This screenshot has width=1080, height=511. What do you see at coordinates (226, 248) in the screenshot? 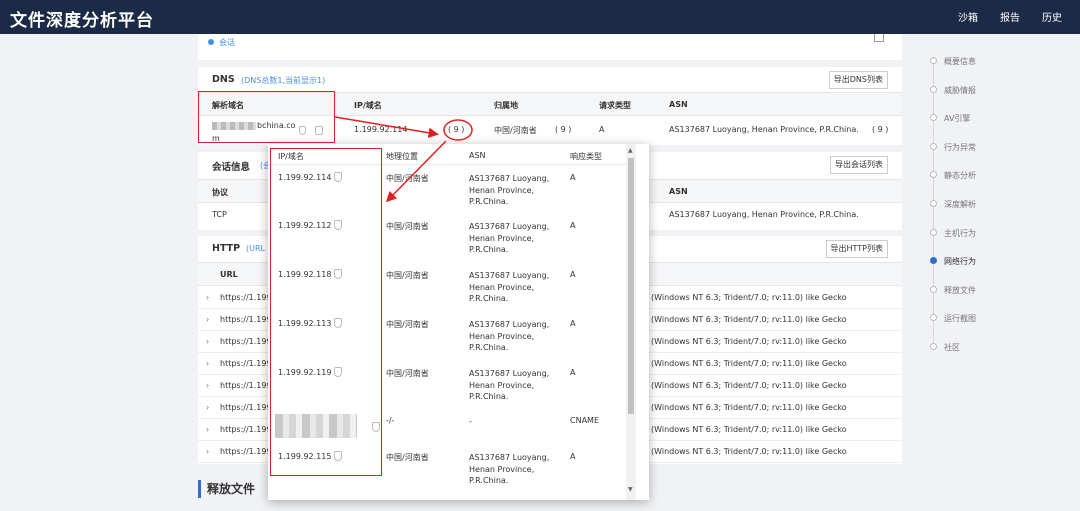
I see `http-title: HTTP` at bounding box center [226, 248].